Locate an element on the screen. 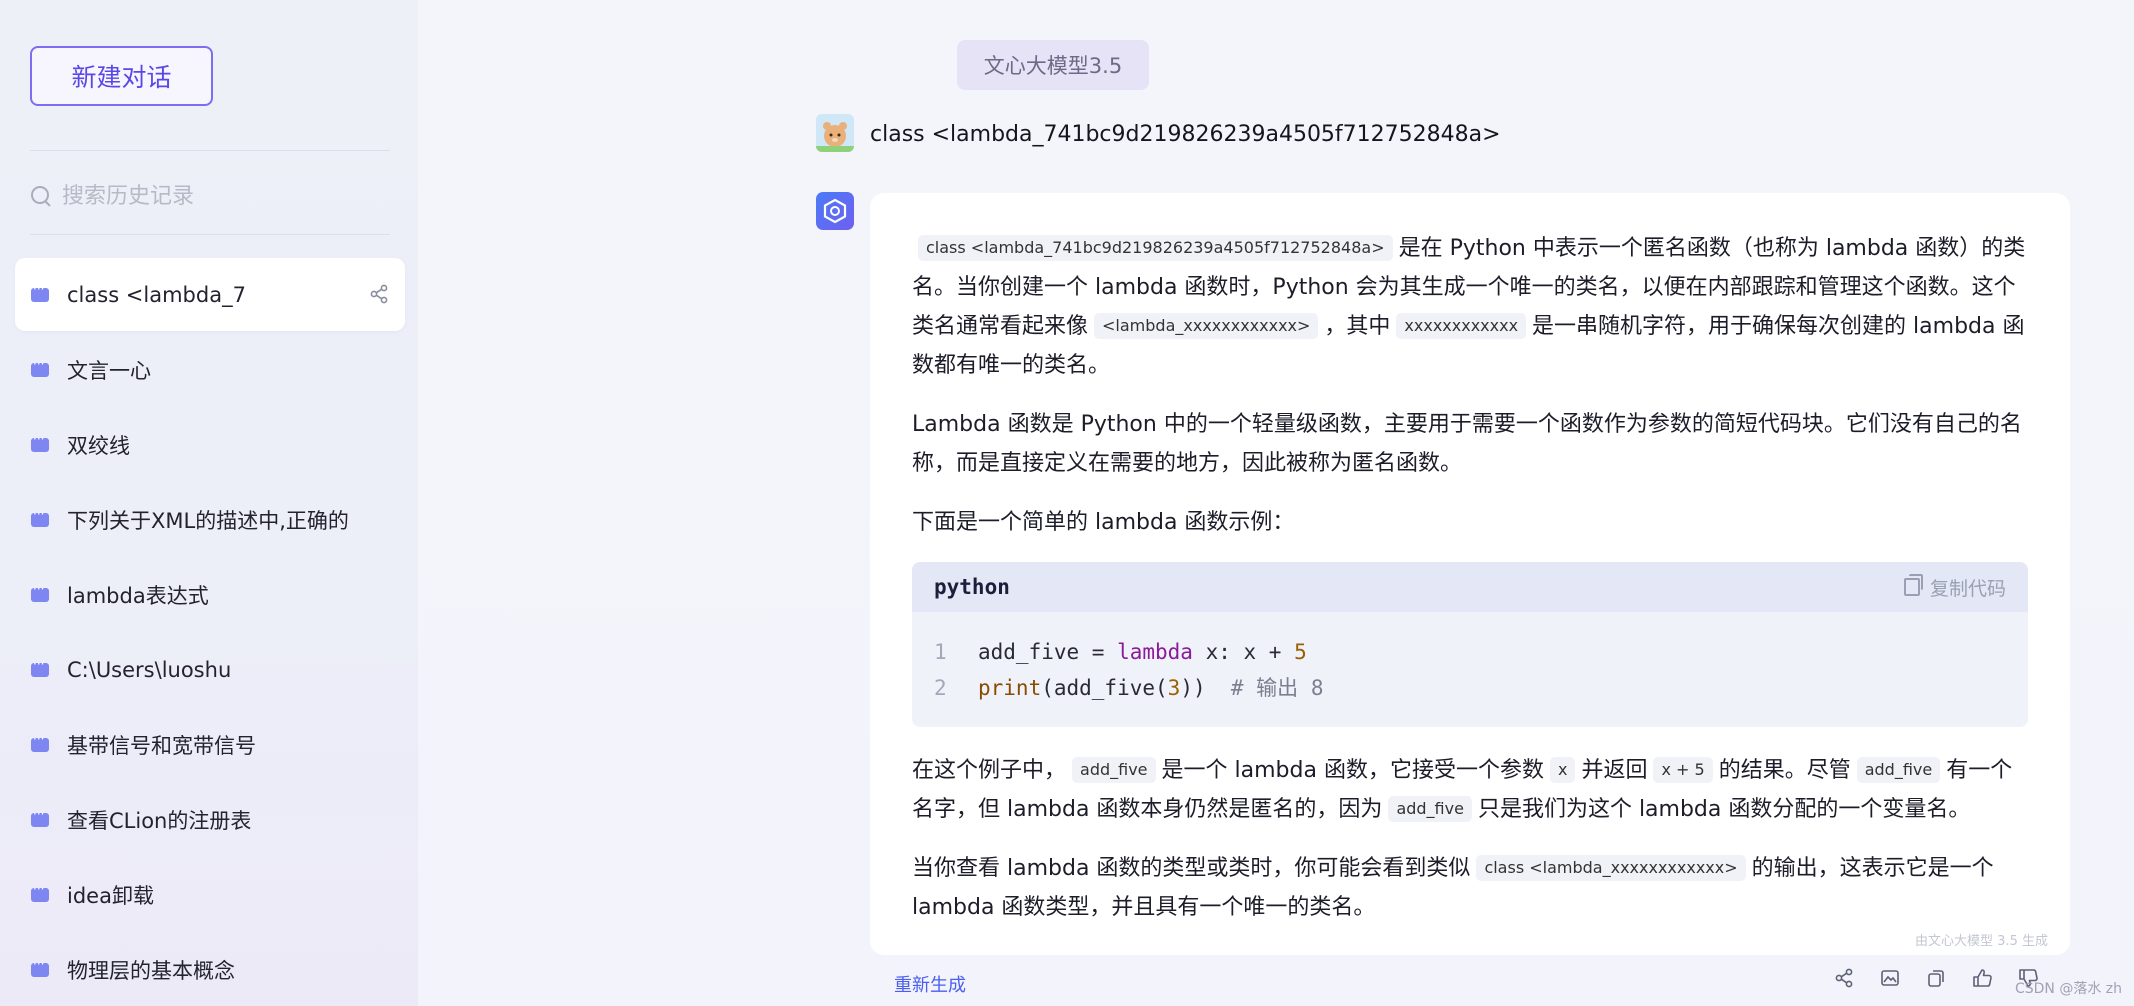 The image size is (2134, 1006). history-item: class <lambda_7 is located at coordinates (210, 294).